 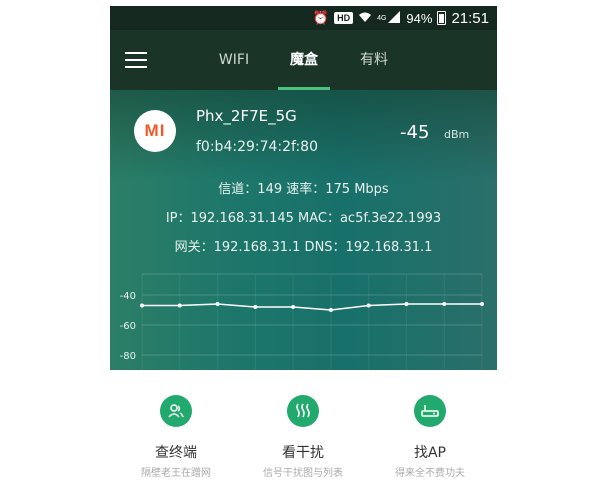 What do you see at coordinates (303, 411) in the screenshot?
I see `waves-icon` at bounding box center [303, 411].